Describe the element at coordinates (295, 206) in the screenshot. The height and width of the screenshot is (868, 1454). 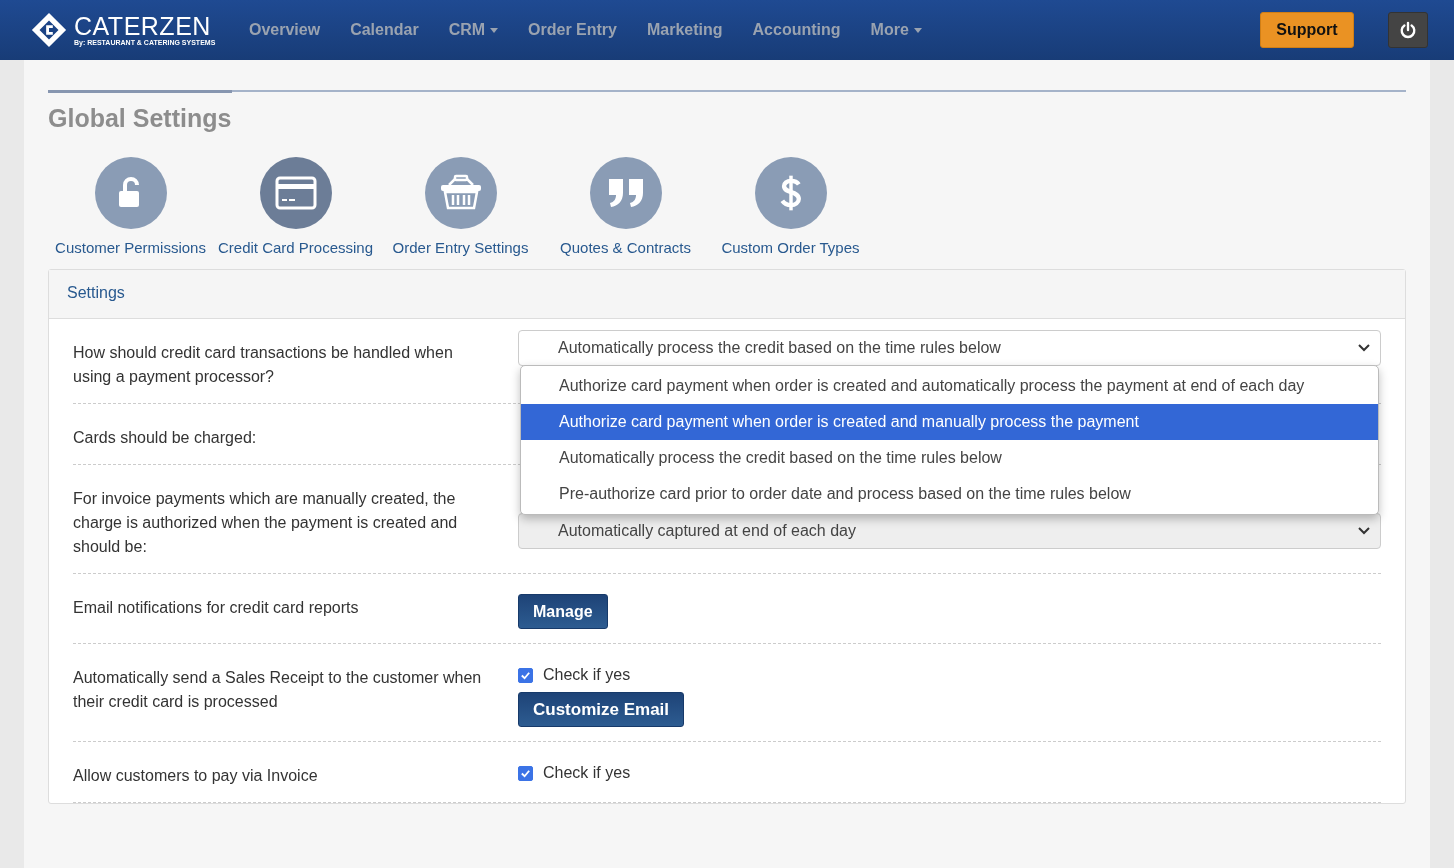
I see `section-tab: Credit Card Processing` at that location.